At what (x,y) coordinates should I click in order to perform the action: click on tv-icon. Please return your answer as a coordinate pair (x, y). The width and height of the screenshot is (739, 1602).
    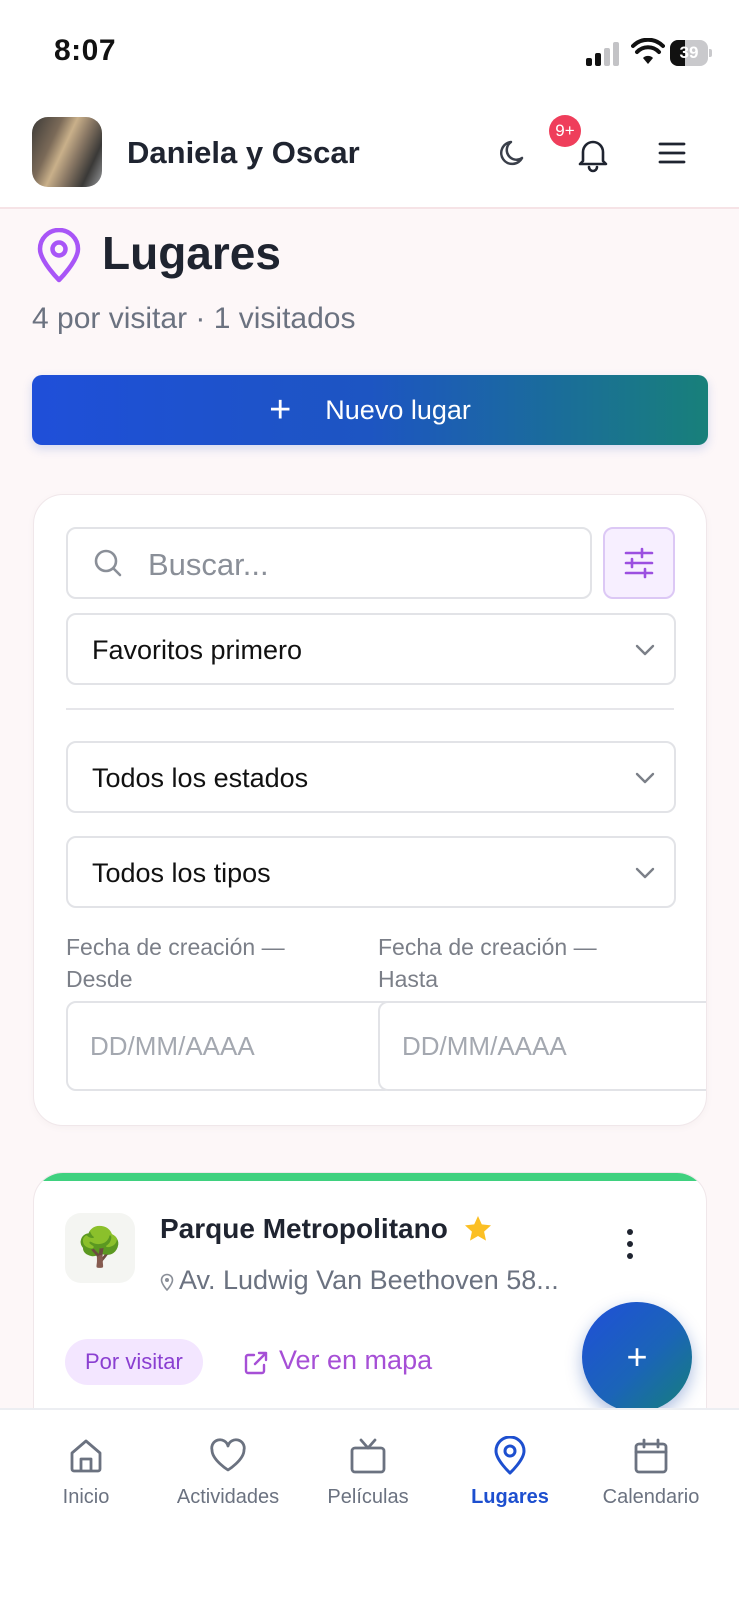
    Looking at the image, I should click on (368, 1456).